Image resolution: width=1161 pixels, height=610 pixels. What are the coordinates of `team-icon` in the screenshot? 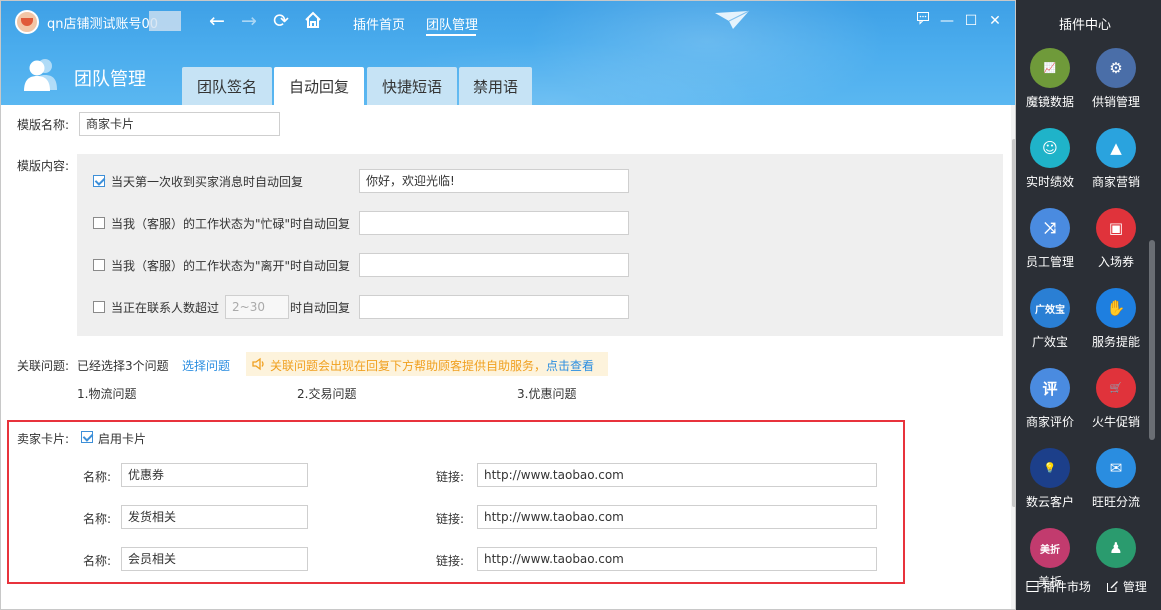 It's located at (40, 75).